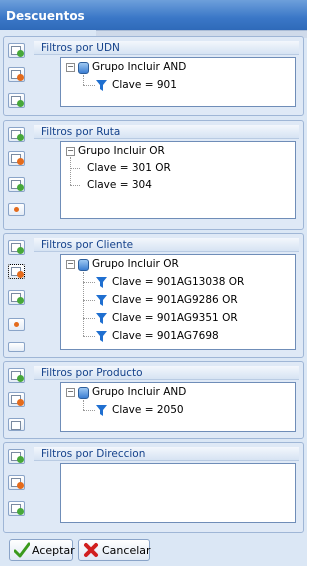 Image resolution: width=320 pixels, height=566 pixels. I want to click on direccion-toolbar, so click(16, 487).